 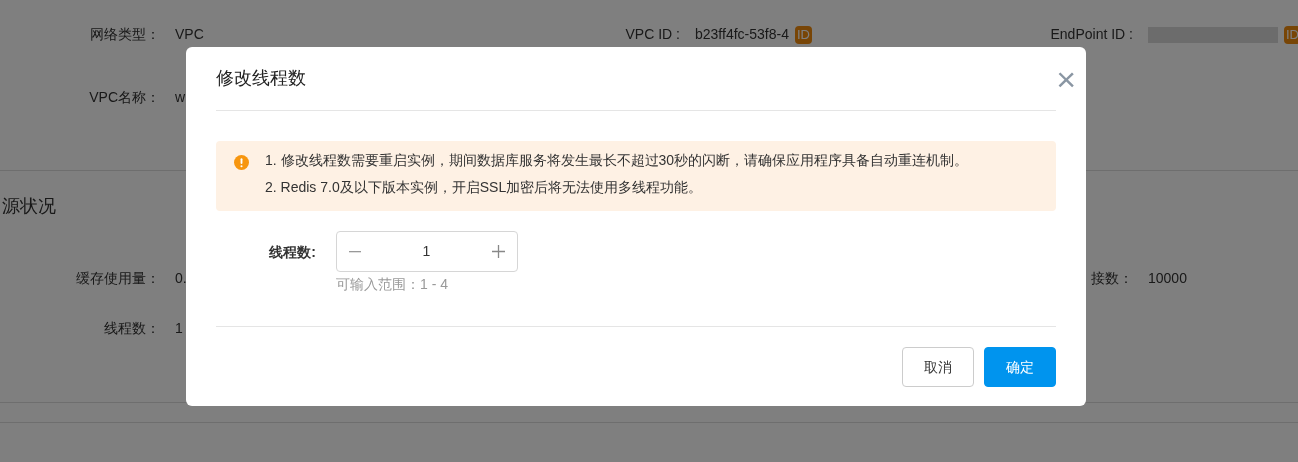 What do you see at coordinates (427, 251) in the screenshot?
I see `number-stepper: 1` at bounding box center [427, 251].